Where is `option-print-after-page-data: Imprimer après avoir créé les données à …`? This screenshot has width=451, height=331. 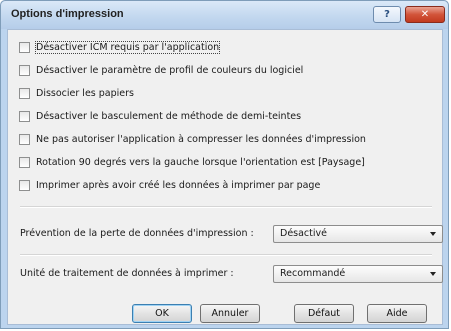 option-print-after-page-data: Imprimer après avoir créé les données à … is located at coordinates (169, 185).